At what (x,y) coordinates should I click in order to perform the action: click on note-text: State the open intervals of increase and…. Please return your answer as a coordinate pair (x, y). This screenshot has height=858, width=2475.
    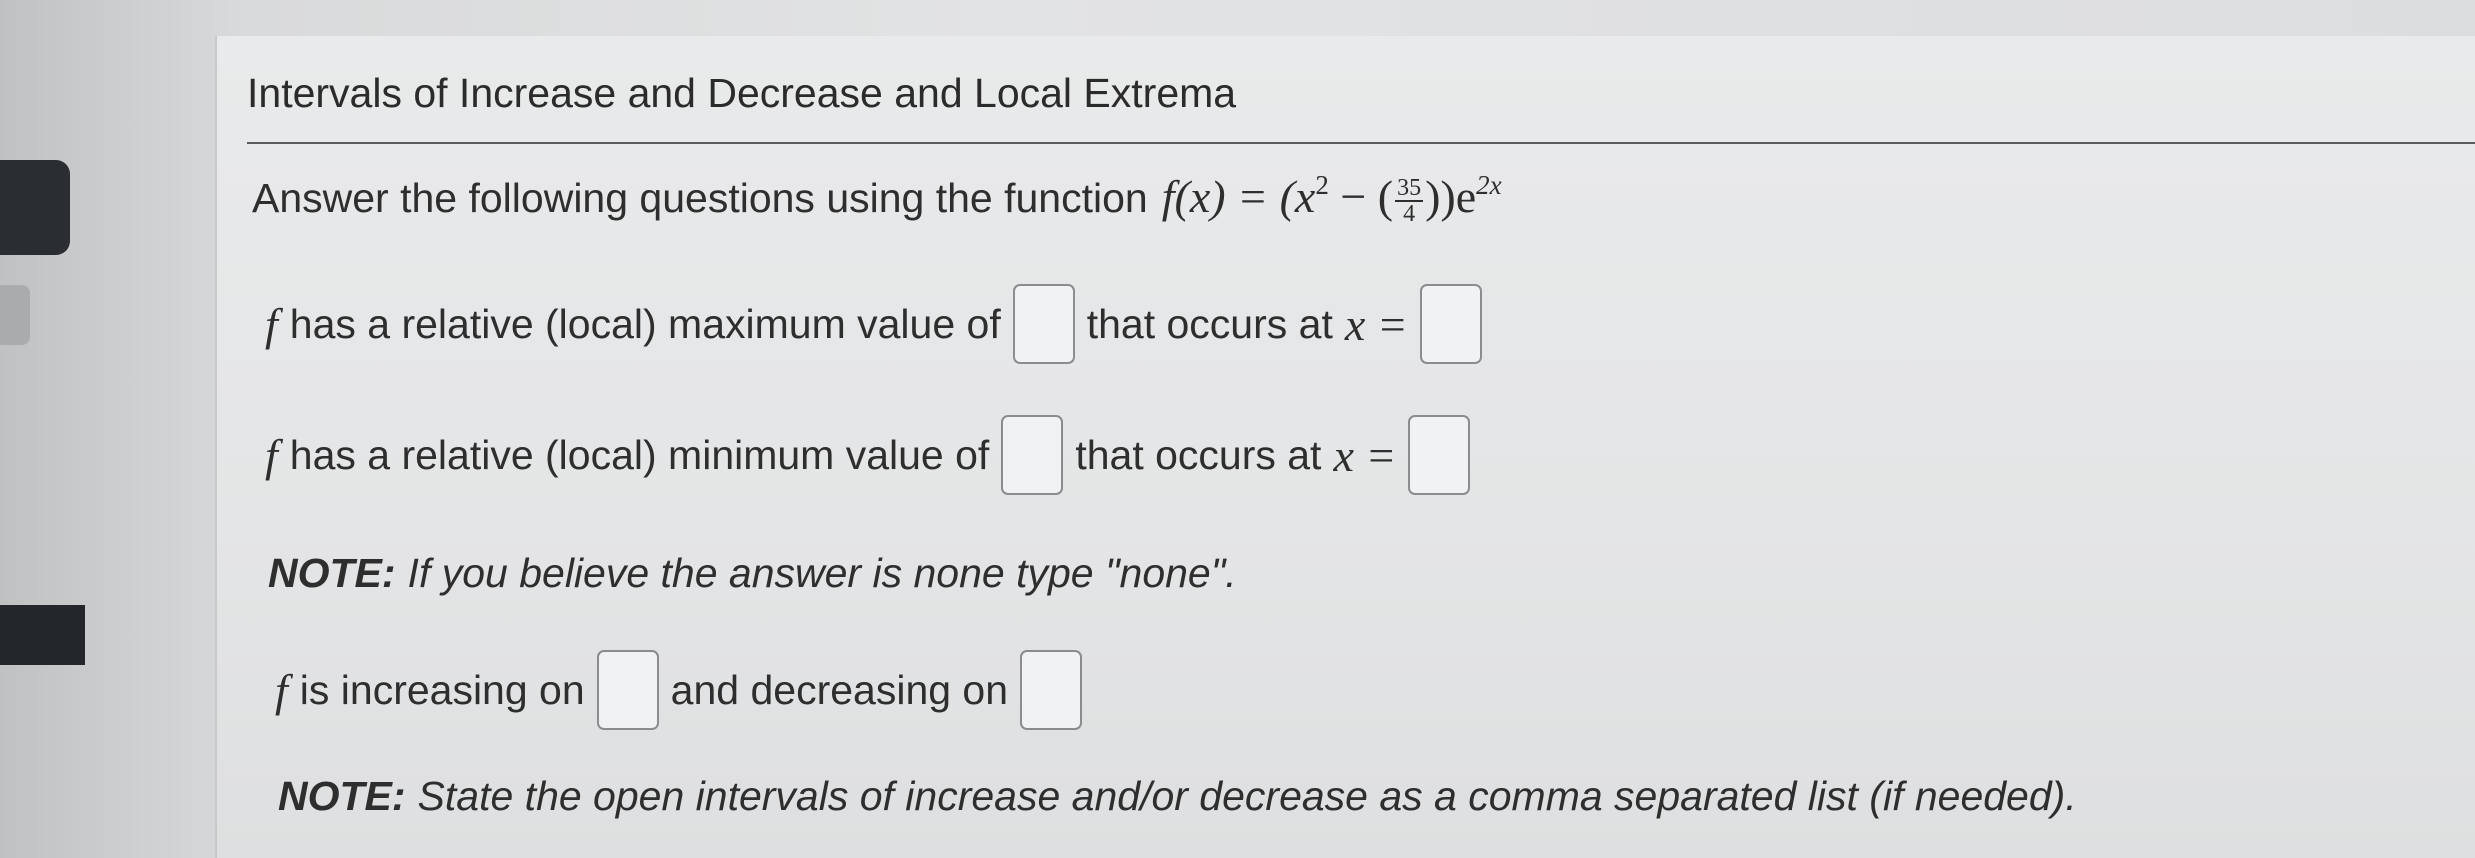
    Looking at the image, I should click on (1247, 796).